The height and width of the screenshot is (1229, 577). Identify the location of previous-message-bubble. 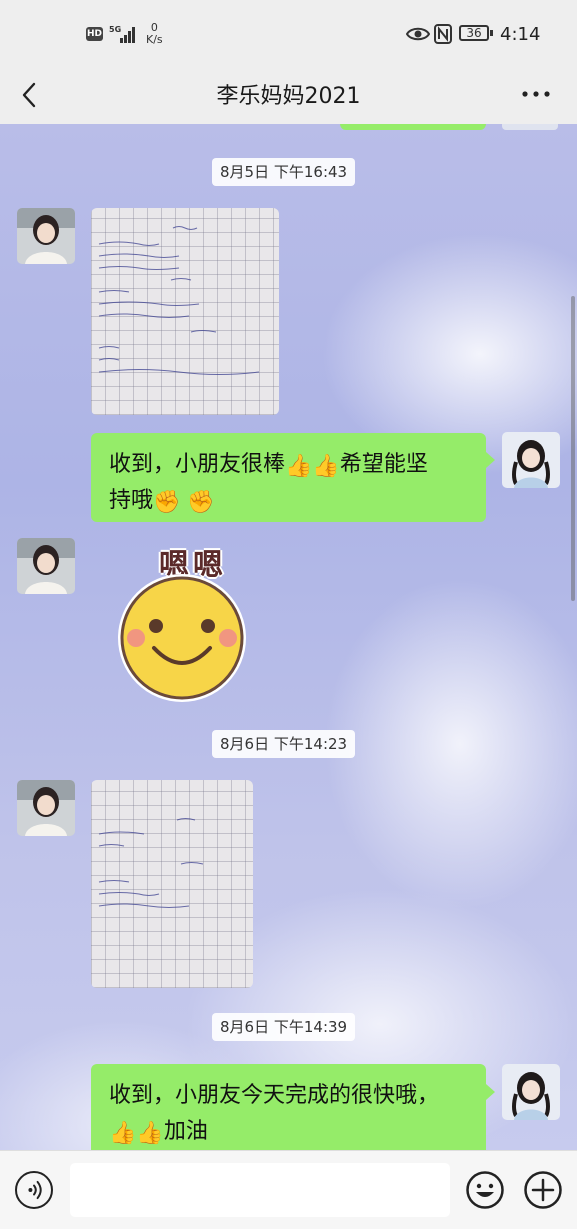
(413, 127).